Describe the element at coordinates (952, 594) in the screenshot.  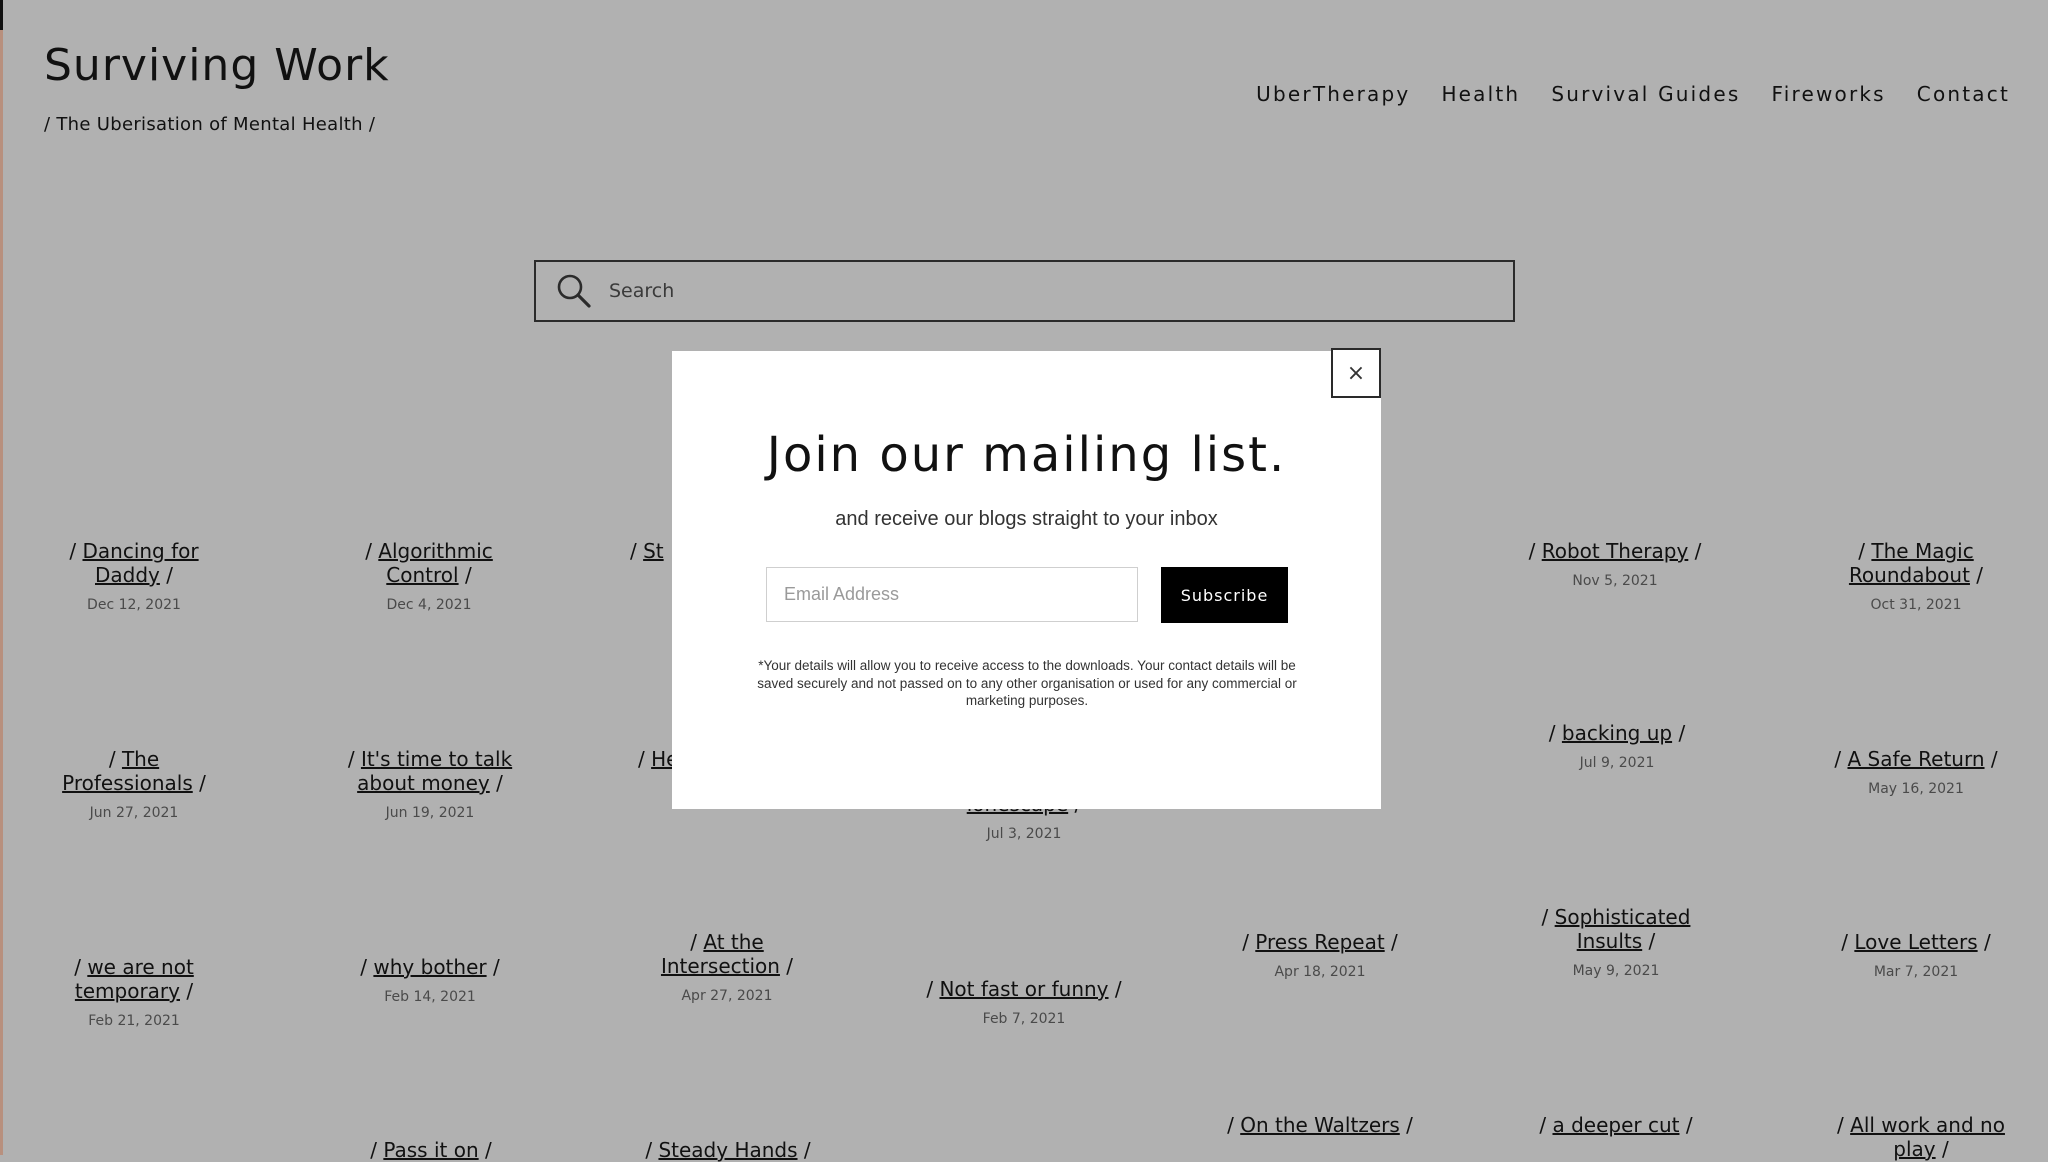
I see `email-field` at that location.